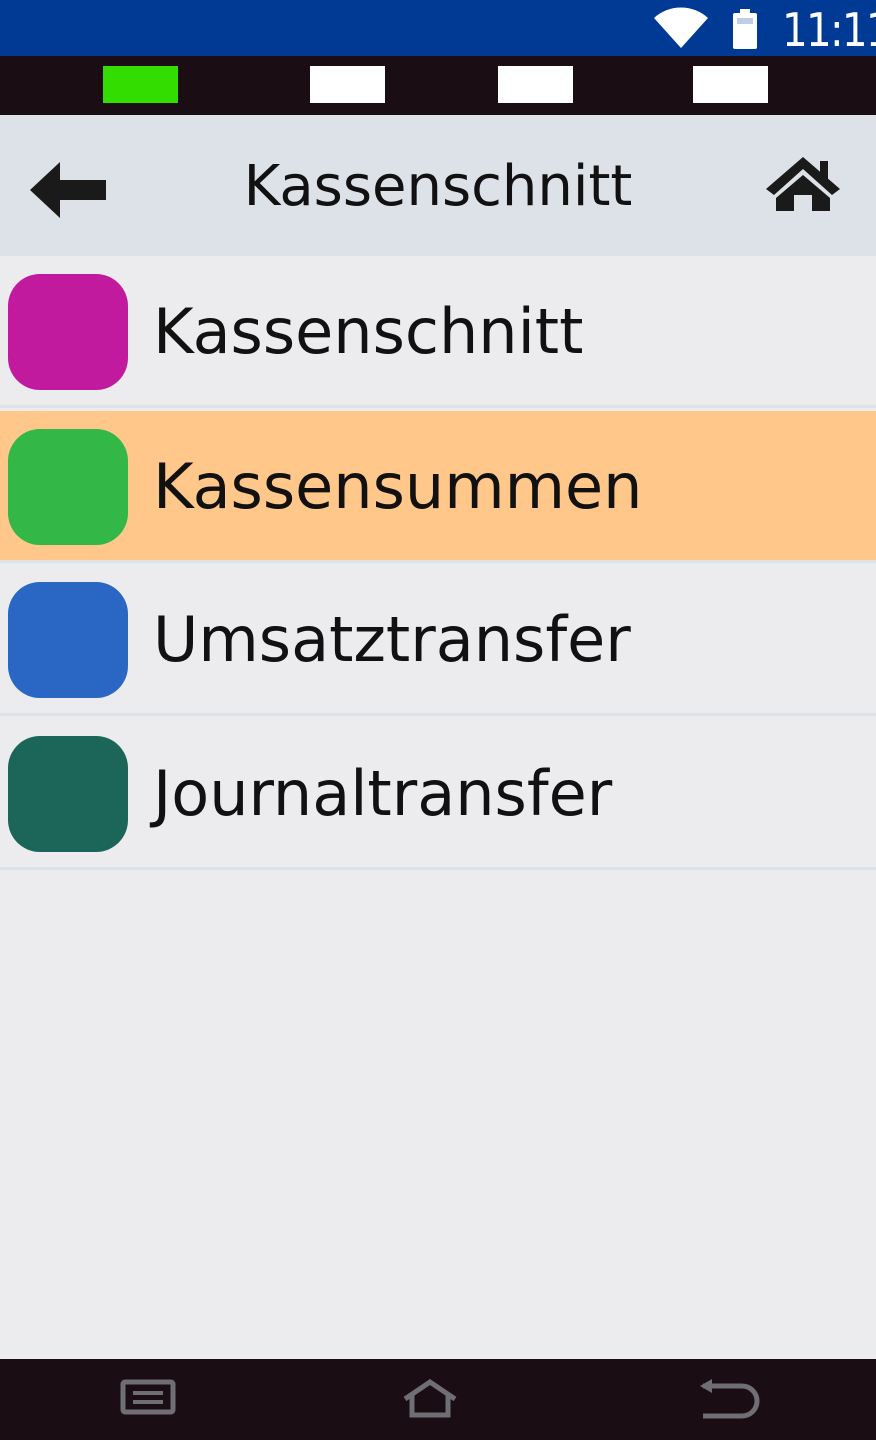 This screenshot has height=1440, width=876. I want to click on status-bar: 11:11, so click(438, 28).